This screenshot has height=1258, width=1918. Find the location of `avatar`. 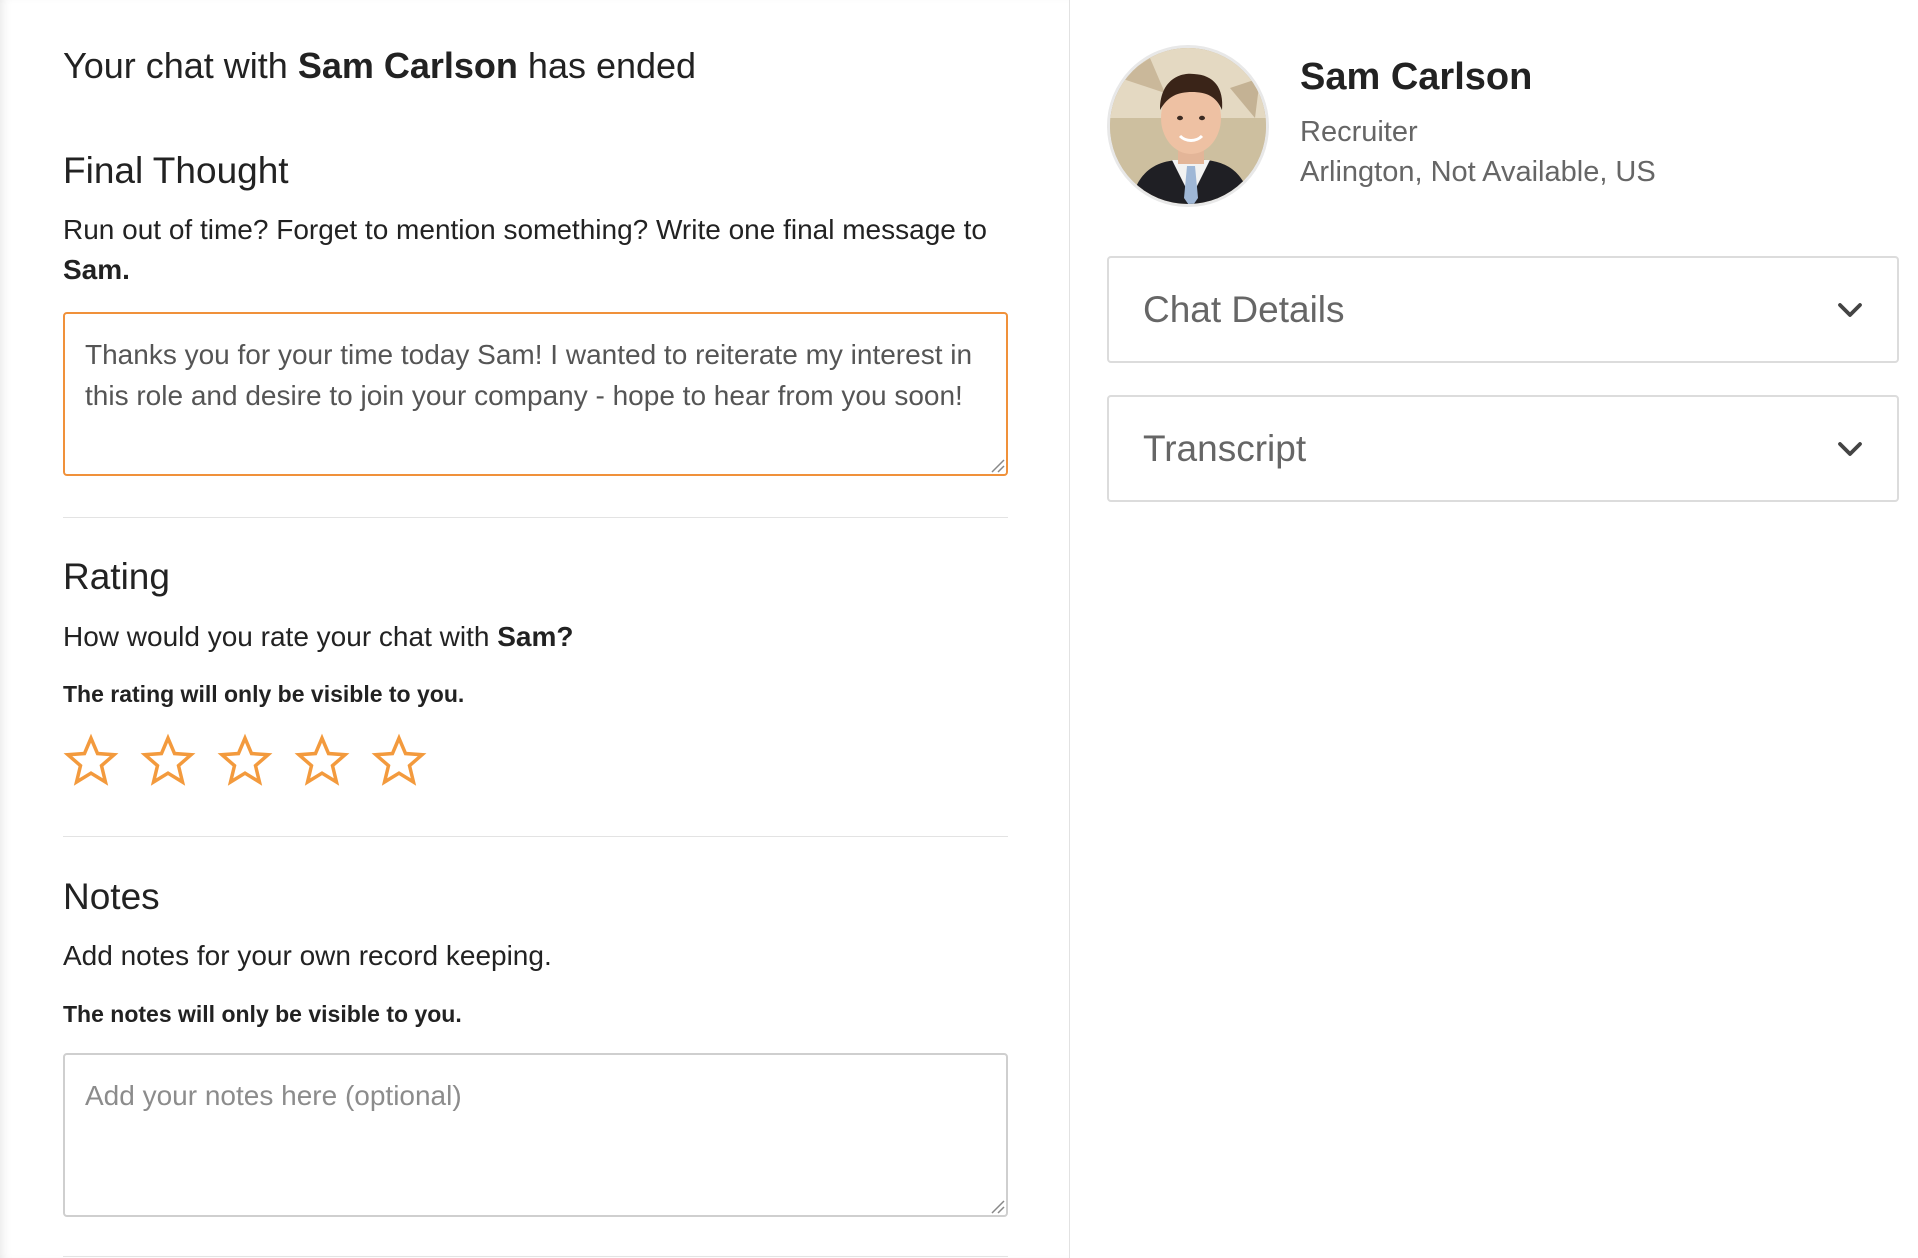

avatar is located at coordinates (1188, 126).